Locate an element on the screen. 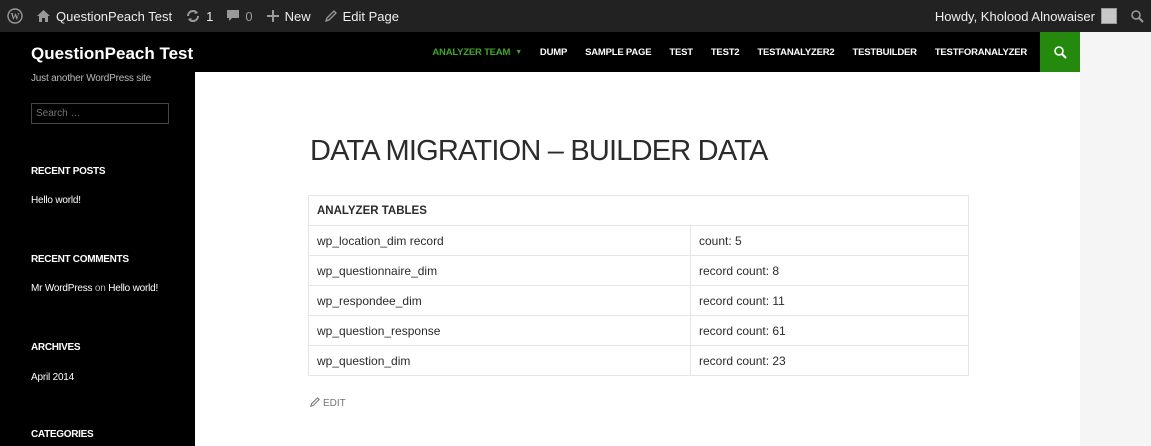 The height and width of the screenshot is (446, 1151). search-input is located at coordinates (100, 113).